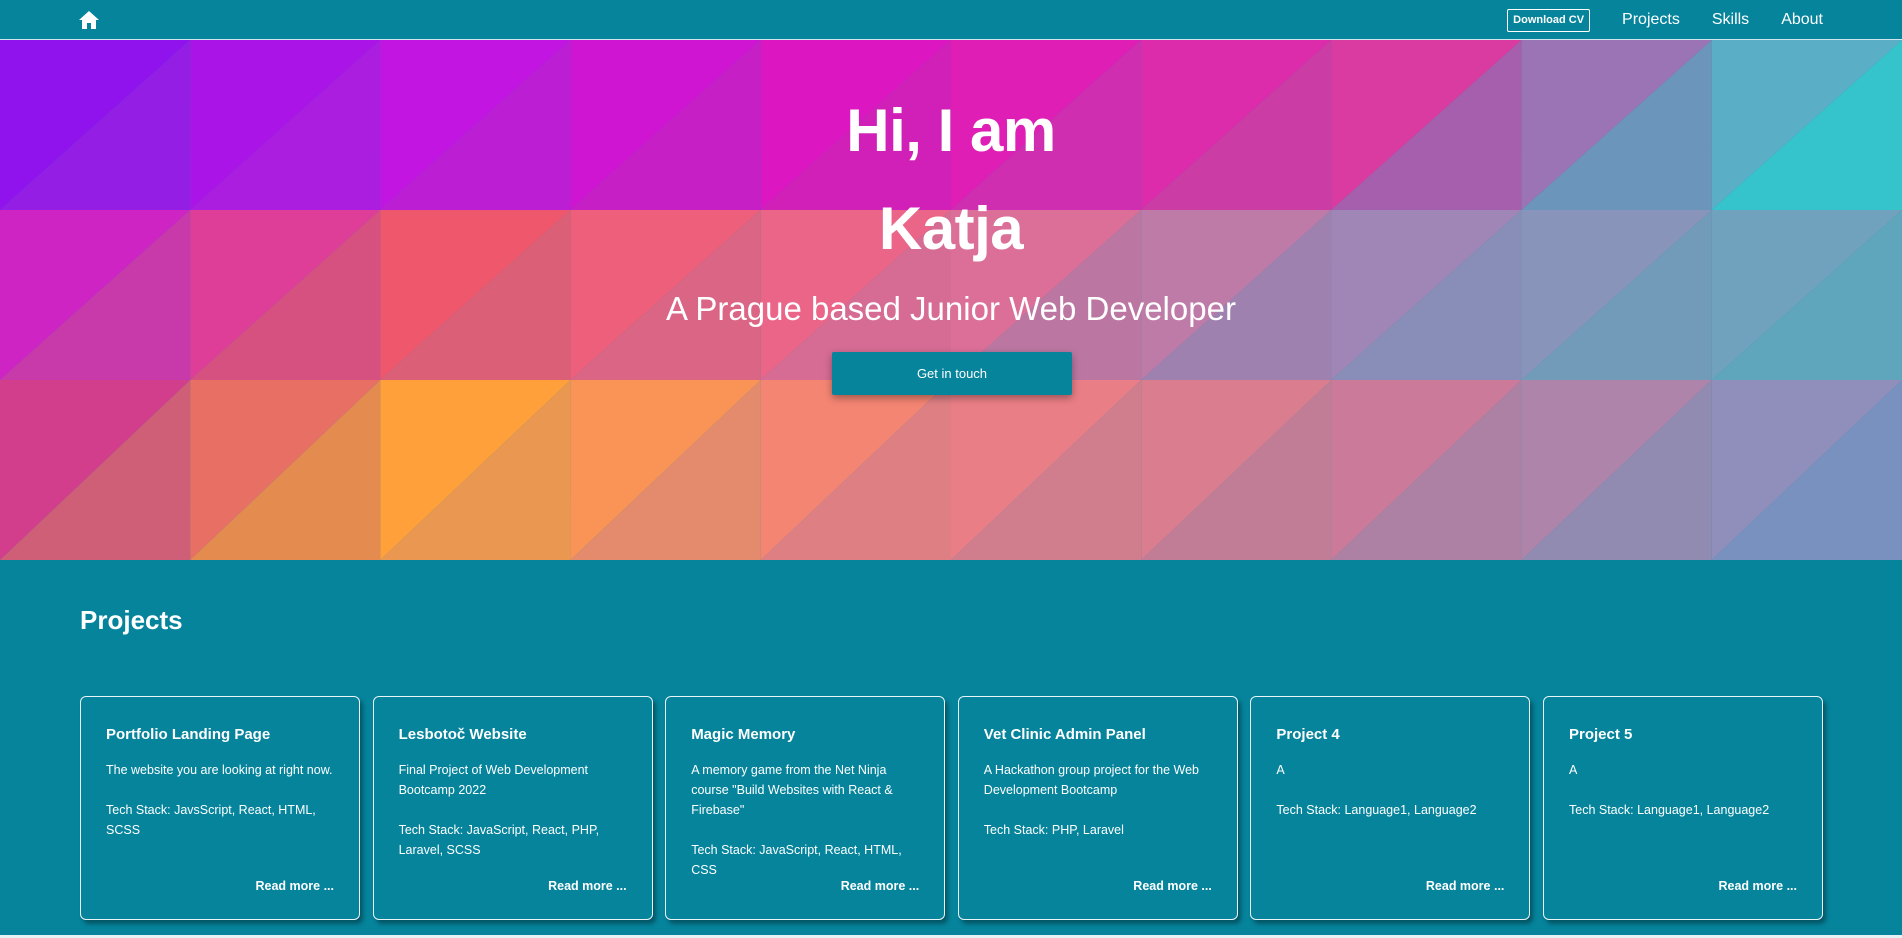 This screenshot has width=1902, height=938. Describe the element at coordinates (951, 228) in the screenshot. I see `hero-name: Katja` at that location.